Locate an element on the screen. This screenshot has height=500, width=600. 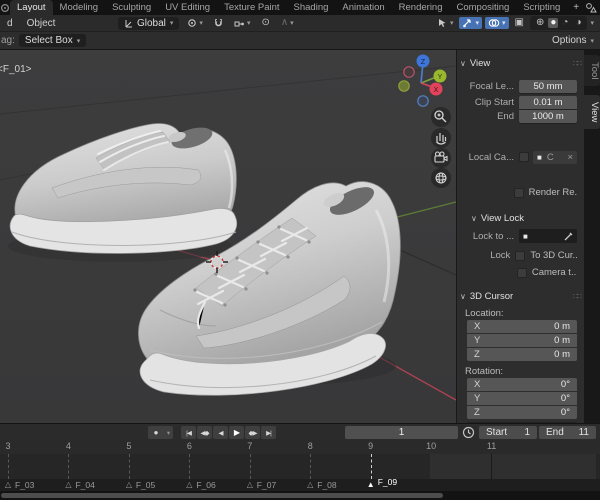
snap-target-dropdown: ▾ is located at coordinates (195, 23).